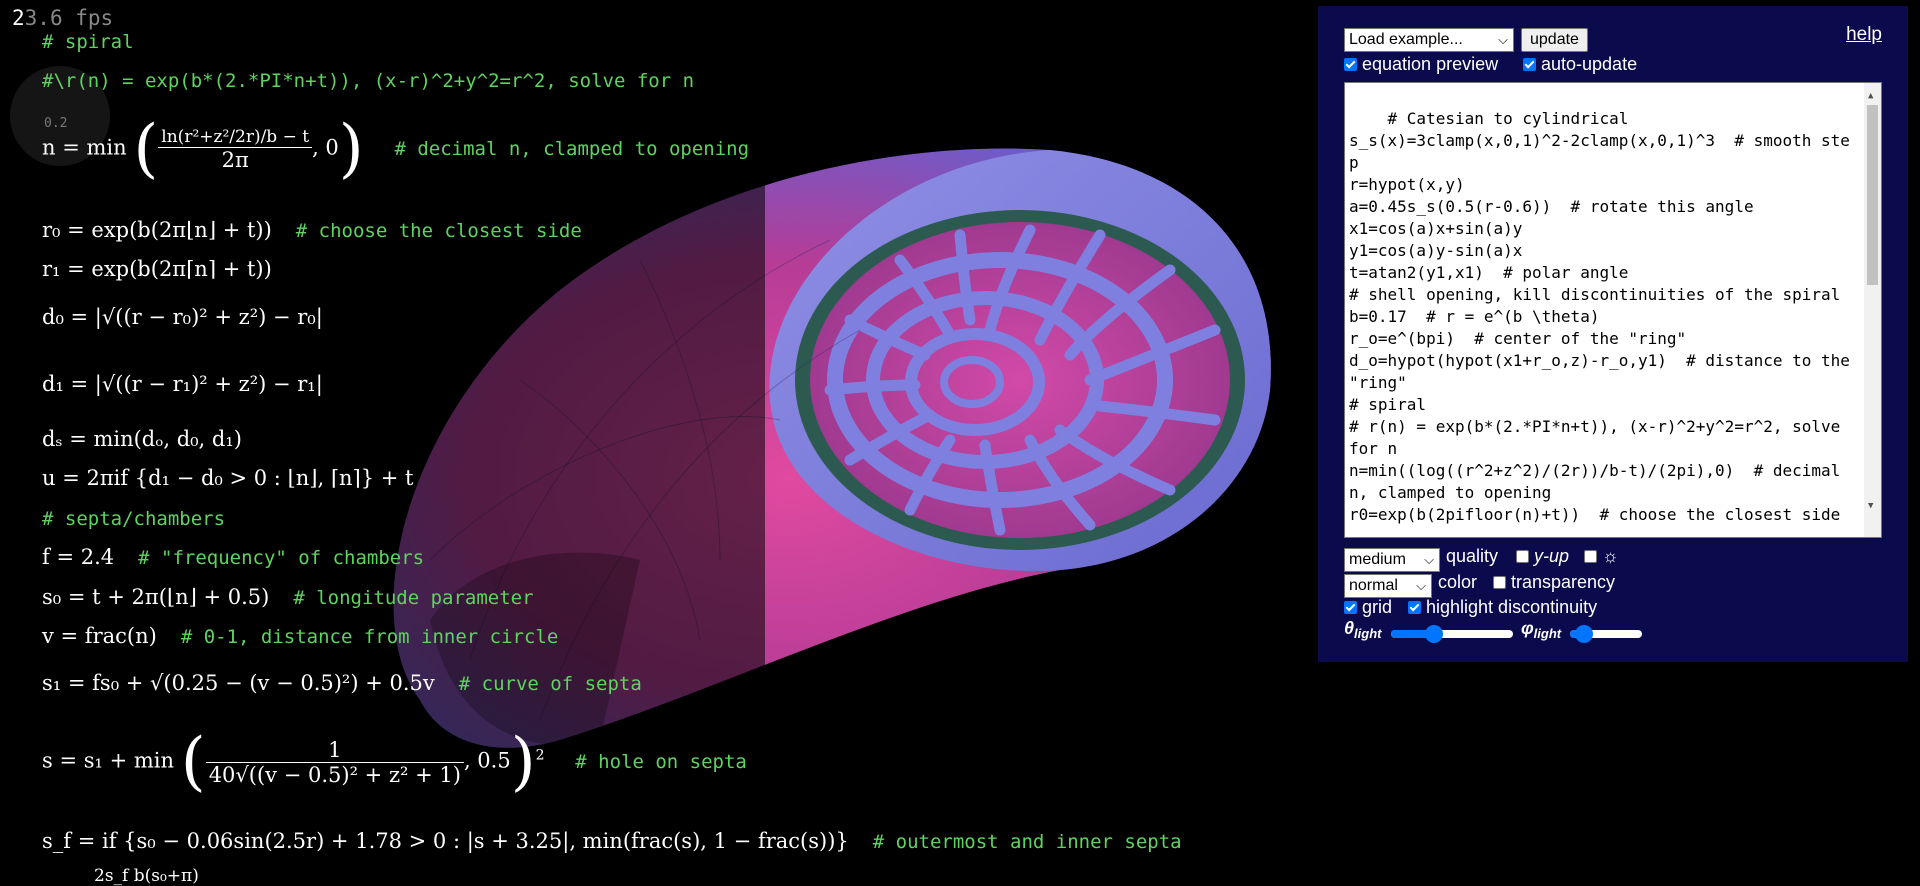 Image resolution: width=1920 pixels, height=886 pixels. What do you see at coordinates (1870, 506) in the screenshot?
I see `scroll-down-icon: ▼` at bounding box center [1870, 506].